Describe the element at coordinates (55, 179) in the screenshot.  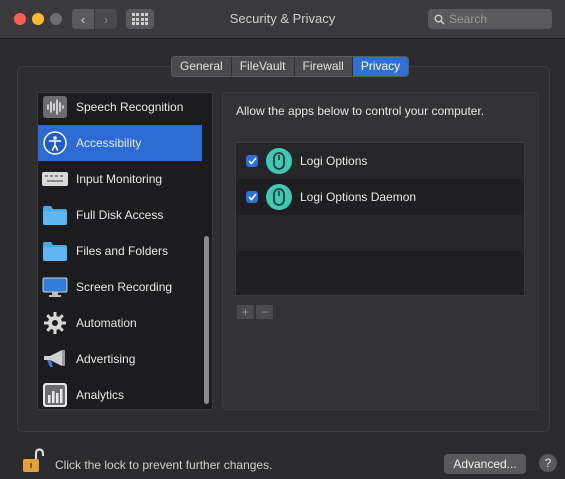
I see `keyboard-icon` at that location.